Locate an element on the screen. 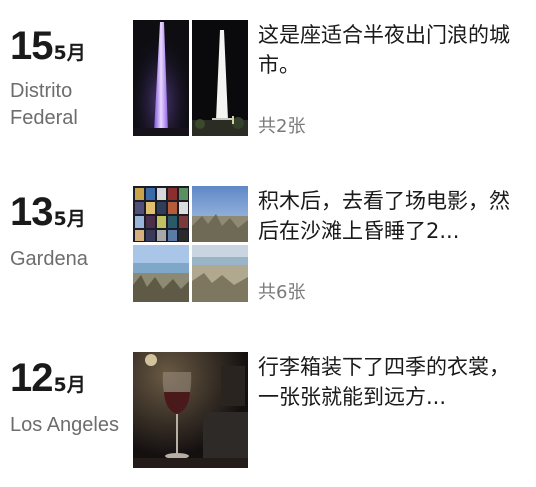  movie-poster-wall-image is located at coordinates (161, 214).